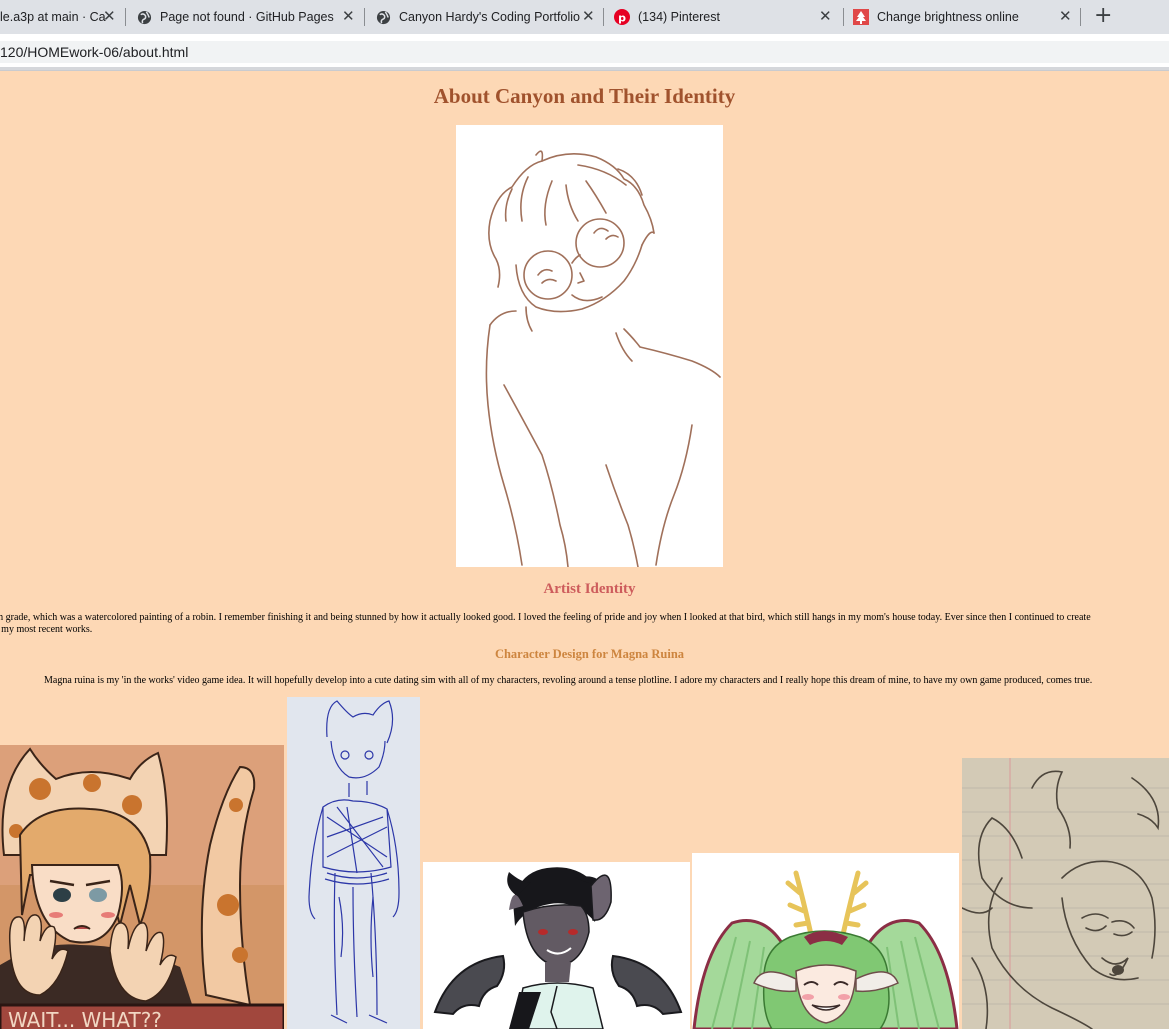 The width and height of the screenshot is (1169, 1029). I want to click on self-portrait-sketch, so click(589, 346).